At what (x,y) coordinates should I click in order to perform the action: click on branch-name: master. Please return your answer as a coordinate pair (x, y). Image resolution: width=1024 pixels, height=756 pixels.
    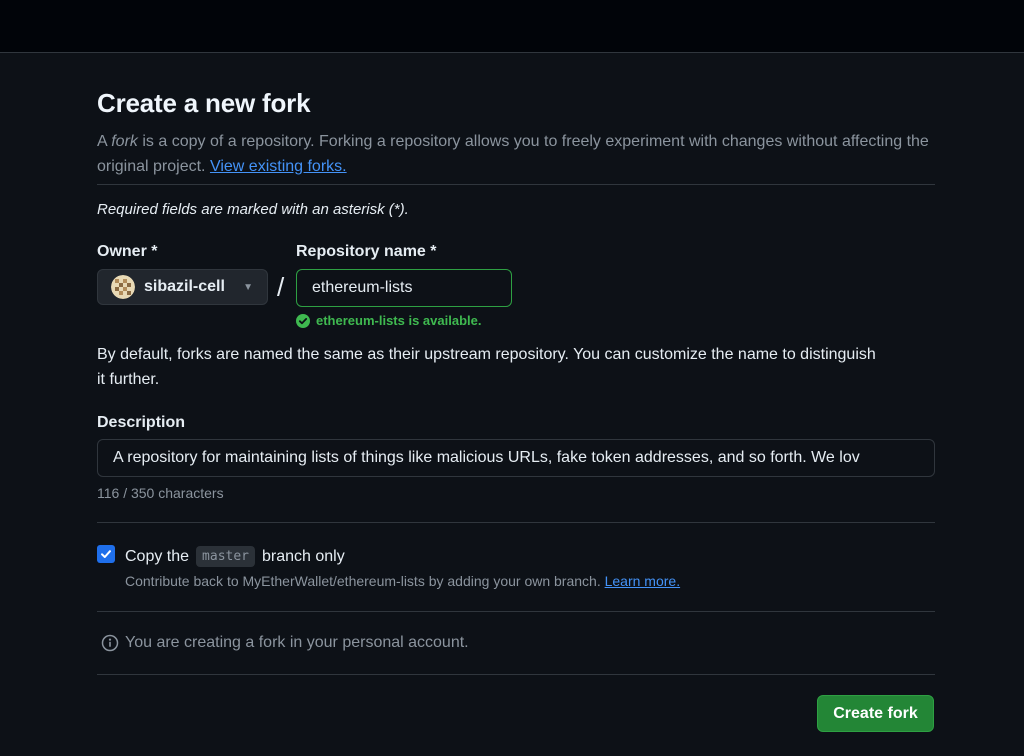
    Looking at the image, I should click on (226, 556).